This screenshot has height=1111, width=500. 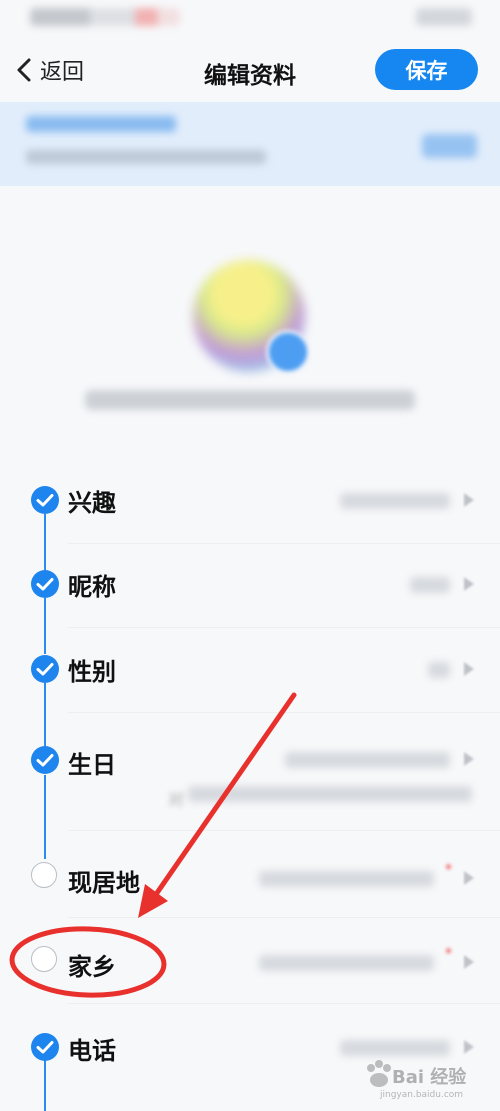 What do you see at coordinates (250, 669) in the screenshot?
I see `field-row-gender: 性别` at bounding box center [250, 669].